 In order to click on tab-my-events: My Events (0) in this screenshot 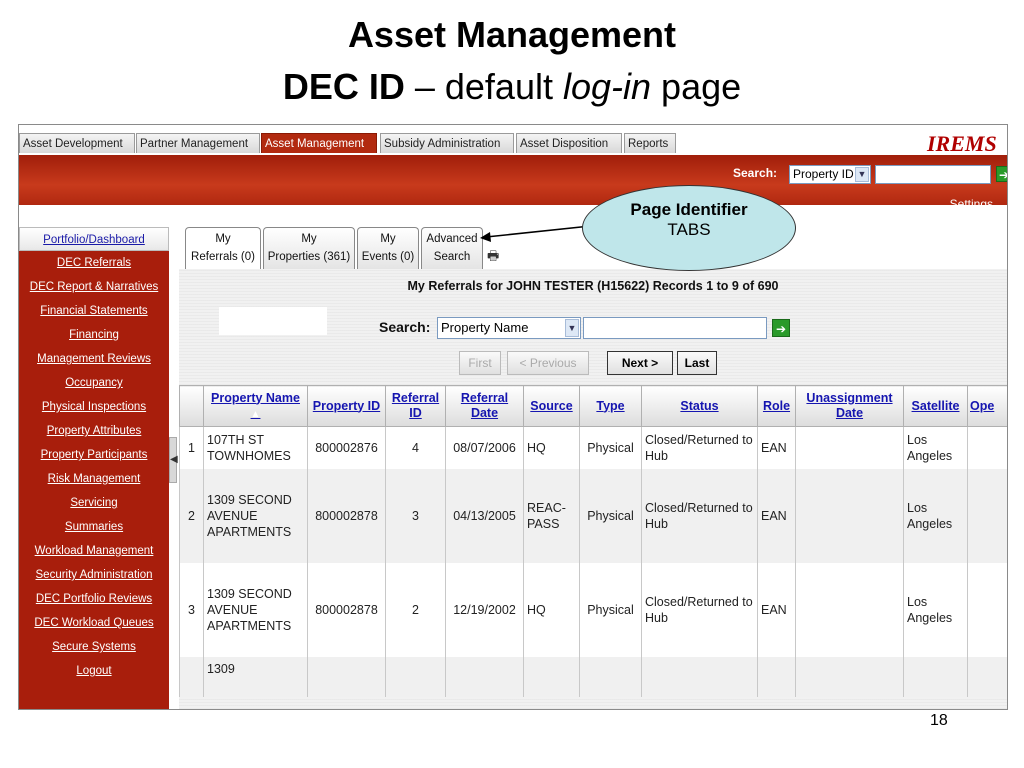, I will do `click(388, 248)`.